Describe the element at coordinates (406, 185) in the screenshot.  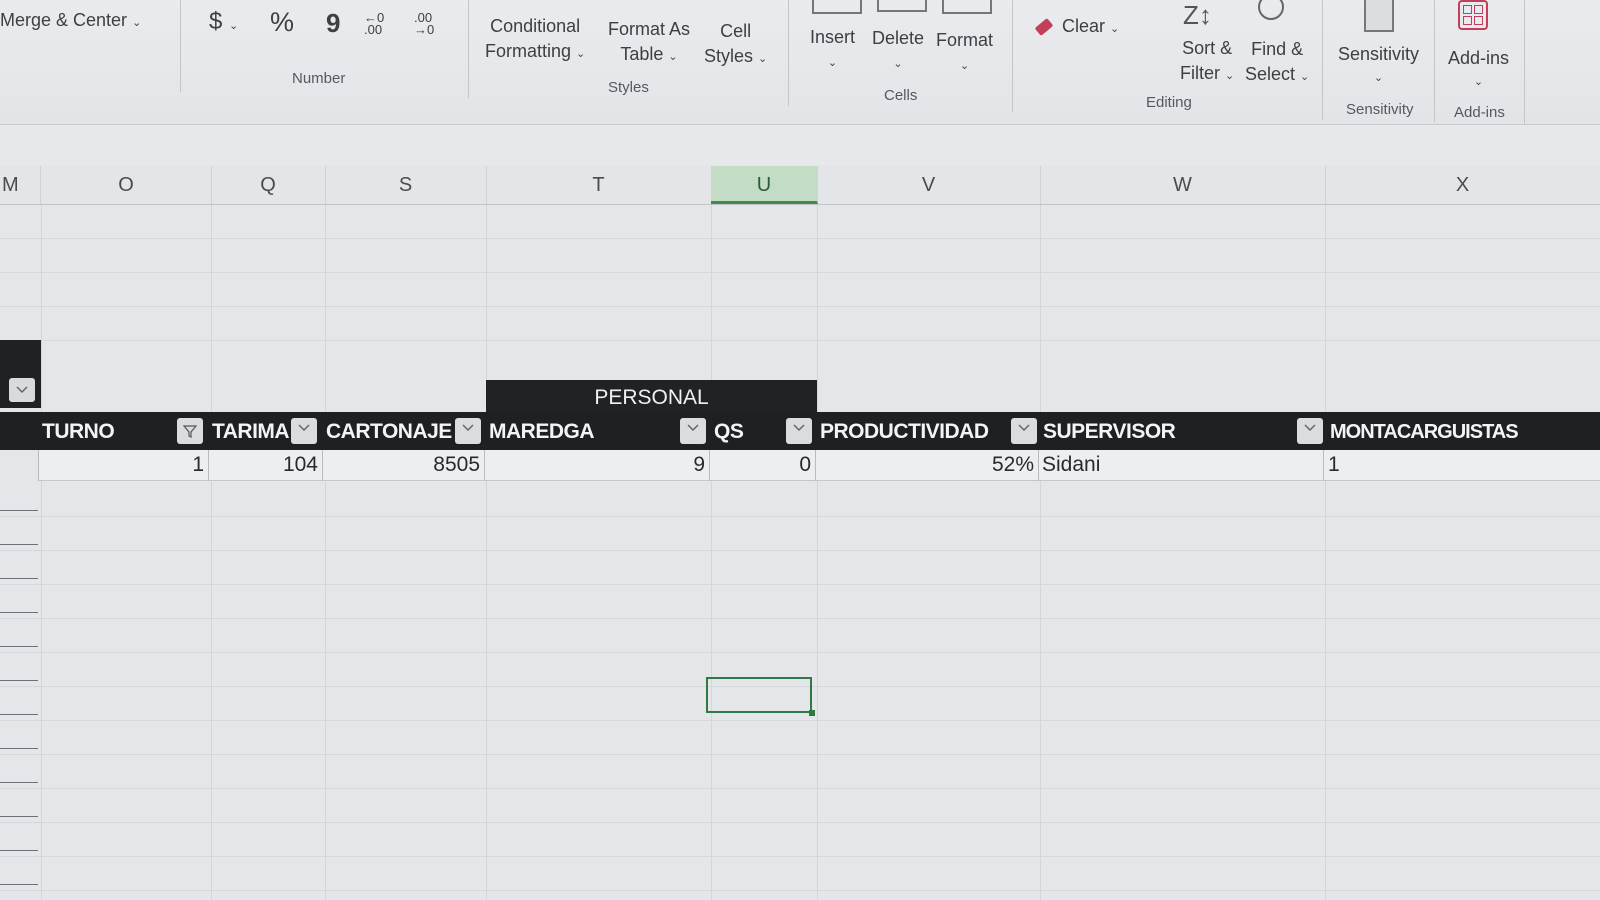
I see `column-header-s: S` at that location.